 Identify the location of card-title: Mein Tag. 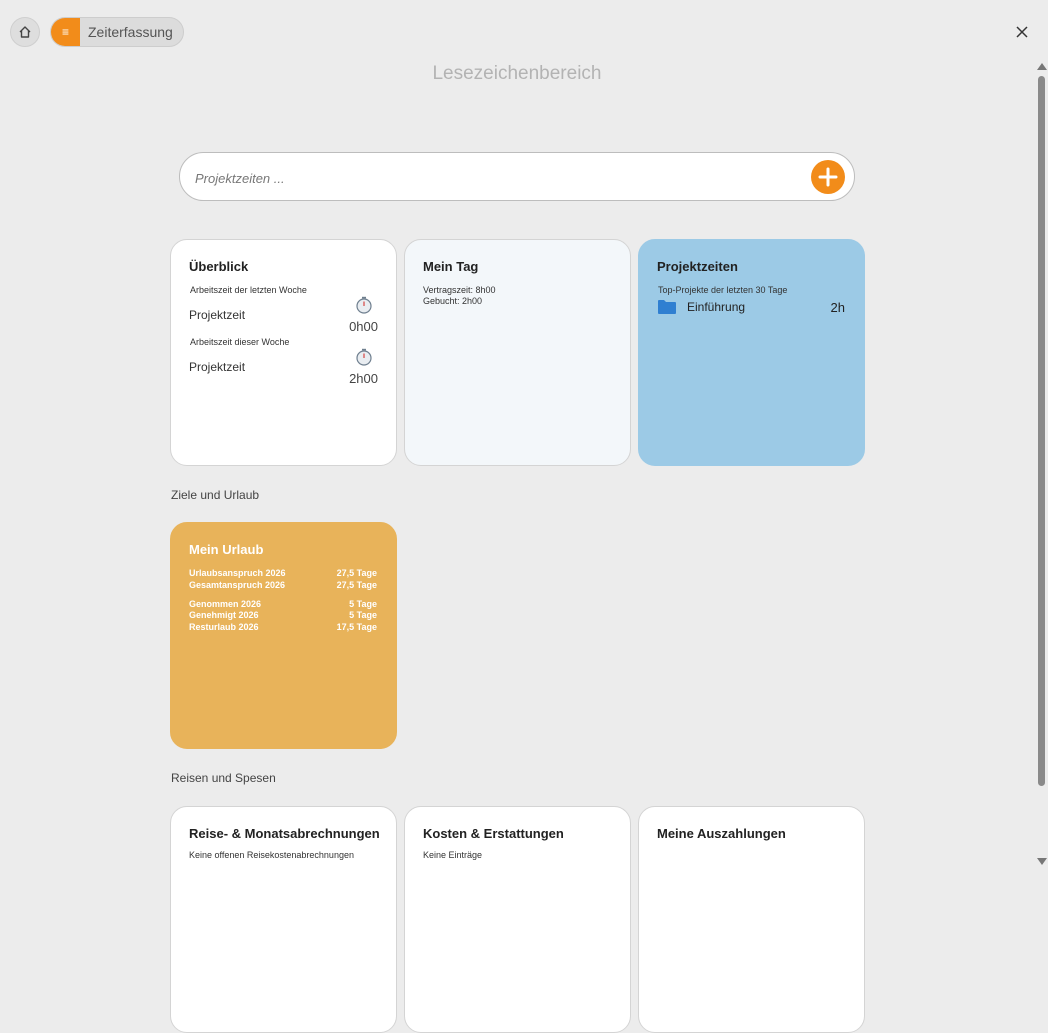
(451, 266).